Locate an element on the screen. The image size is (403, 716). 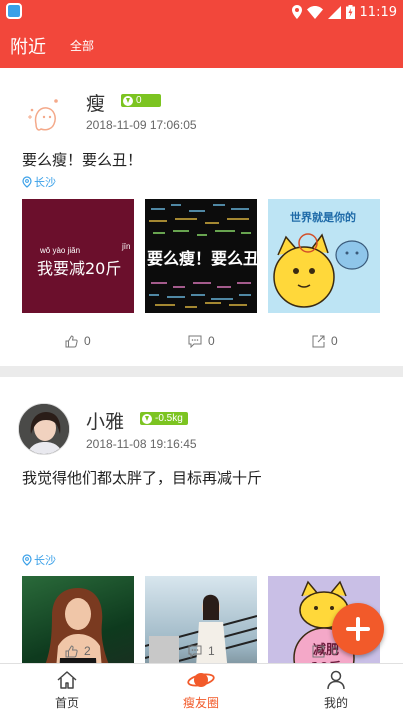
status-bar: 11:19 is located at coordinates (201, 12).